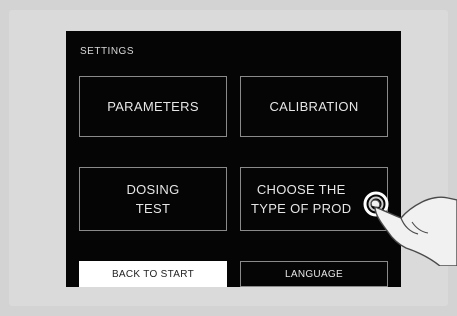 The image size is (457, 316). Describe the element at coordinates (314, 106) in the screenshot. I see `calibration-button: CALIBRATION` at that location.